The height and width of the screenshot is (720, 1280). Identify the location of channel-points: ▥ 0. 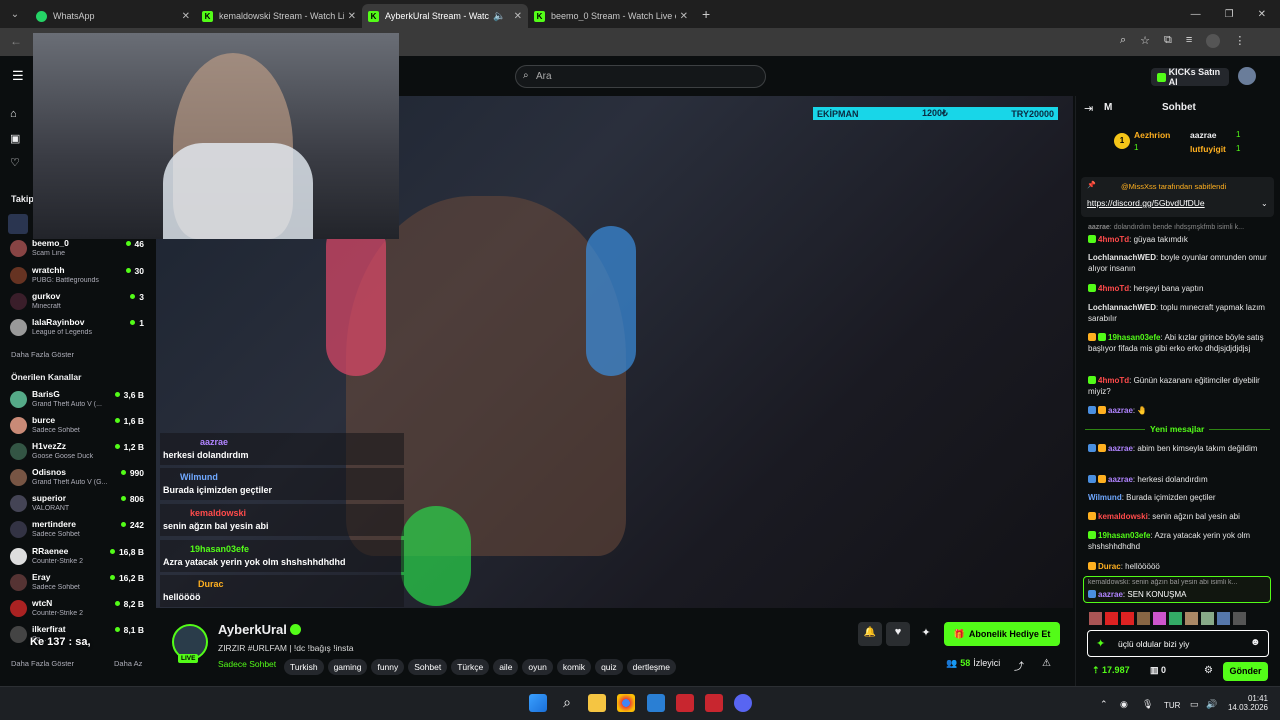
(1158, 670).